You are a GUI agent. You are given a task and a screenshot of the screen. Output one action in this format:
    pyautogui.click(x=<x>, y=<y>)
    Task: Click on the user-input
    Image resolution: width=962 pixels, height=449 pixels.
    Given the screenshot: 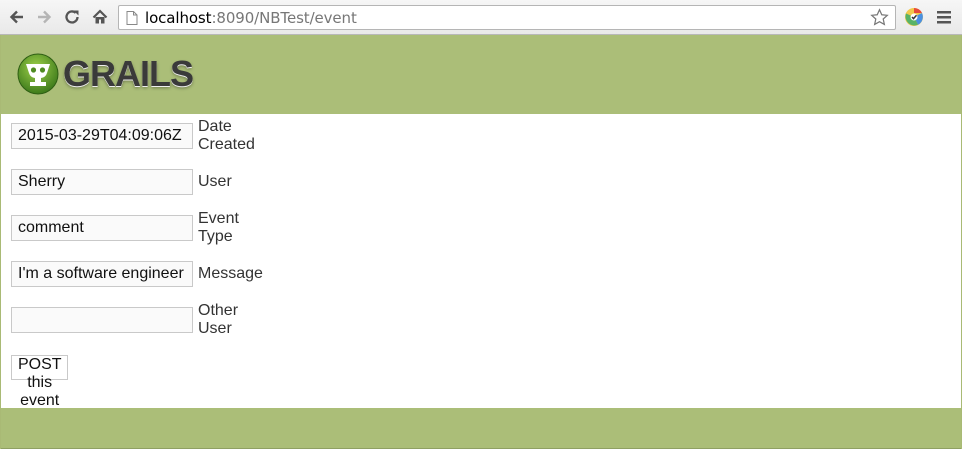 What is the action you would take?
    pyautogui.click(x=102, y=182)
    